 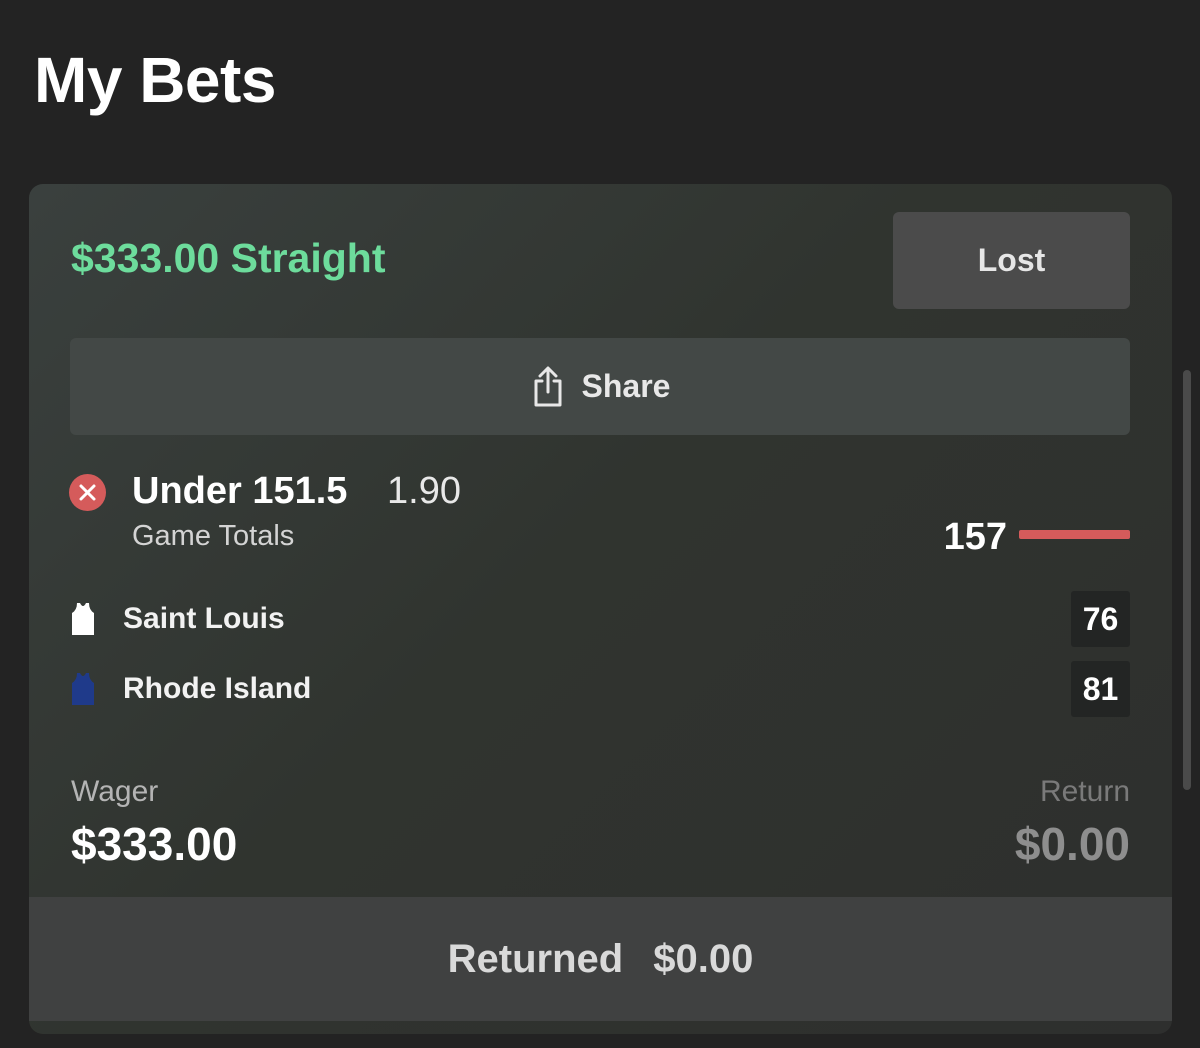 What do you see at coordinates (204, 618) in the screenshot?
I see `team-name: Saint Louis` at bounding box center [204, 618].